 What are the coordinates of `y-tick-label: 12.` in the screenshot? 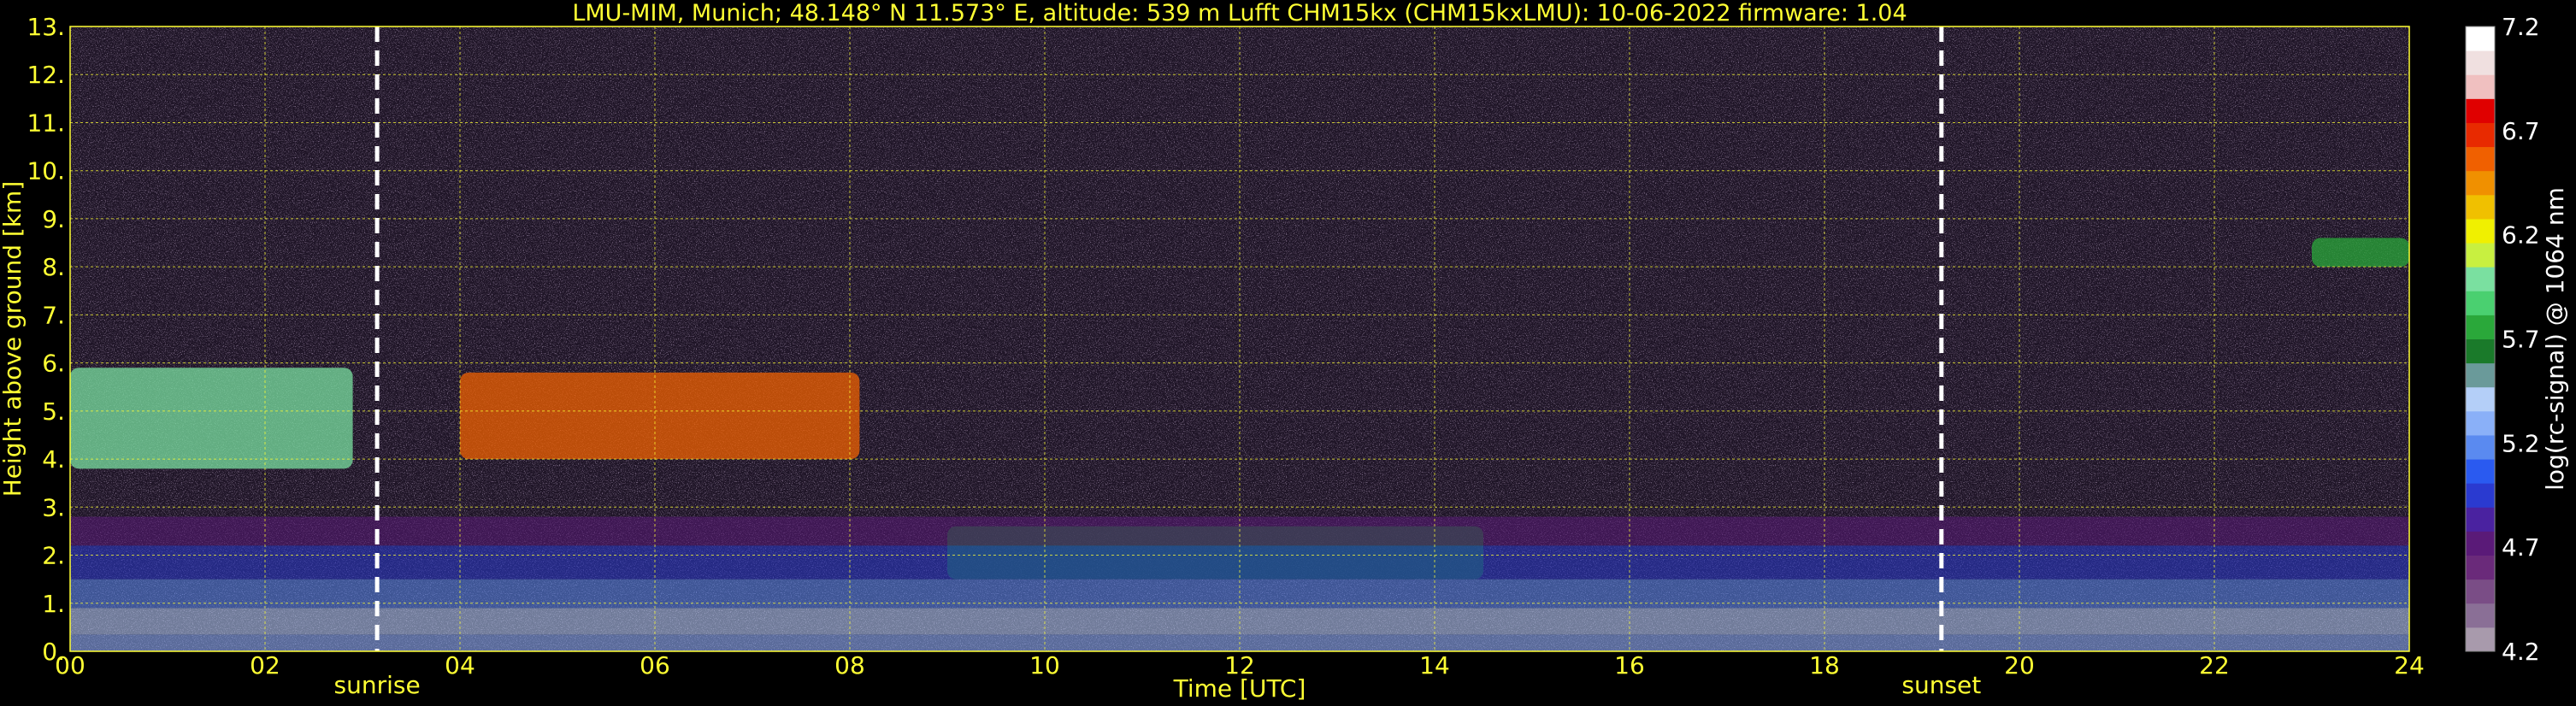 It's located at (46, 75).